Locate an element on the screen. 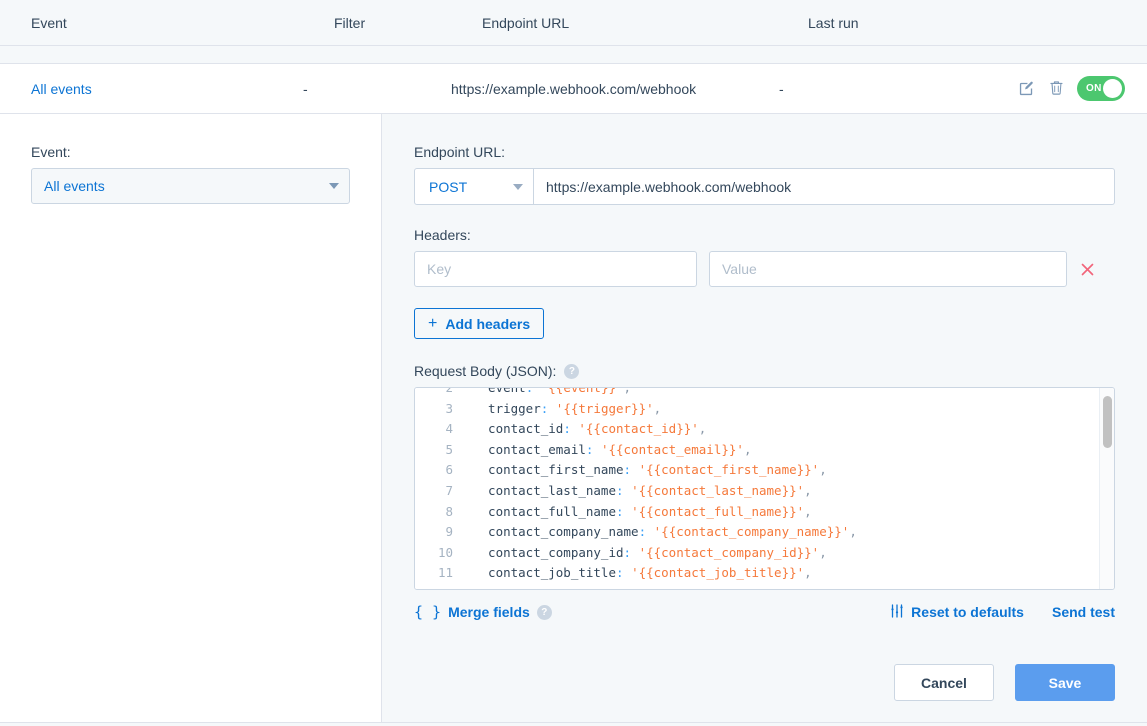 The width and height of the screenshot is (1147, 726). webhooks-table-header: Event Filter Endpoint URL Last run is located at coordinates (573, 23).